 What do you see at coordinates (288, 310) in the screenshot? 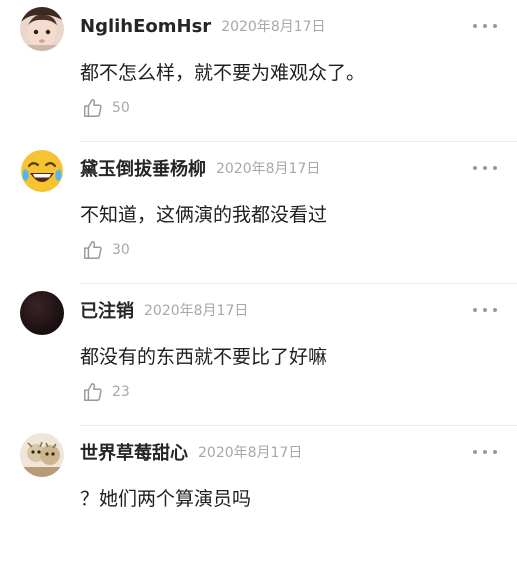
I see `comment-header: 已注销 2020年8月17日` at bounding box center [288, 310].